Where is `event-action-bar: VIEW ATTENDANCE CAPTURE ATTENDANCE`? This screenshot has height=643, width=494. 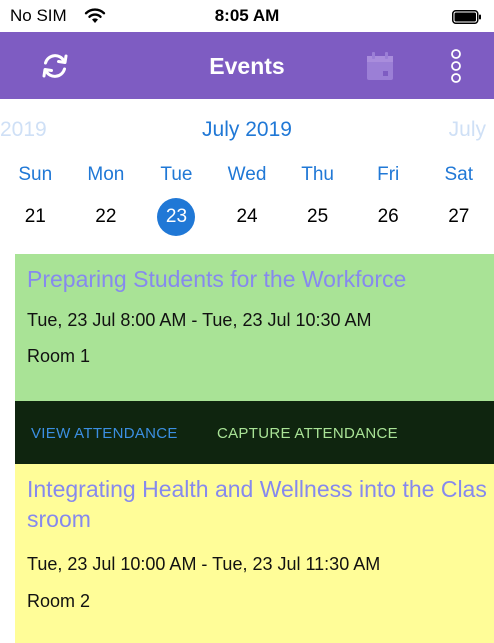 event-action-bar: VIEW ATTENDANCE CAPTURE ATTENDANCE is located at coordinates (254, 432).